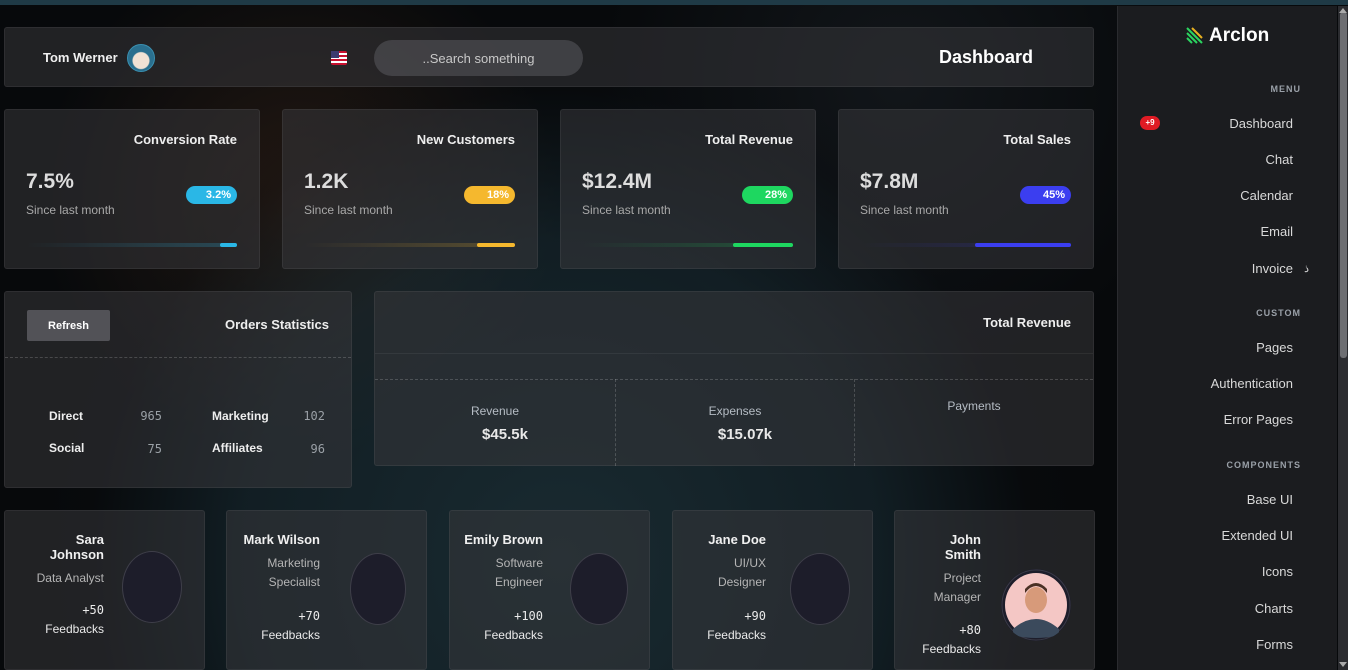 The height and width of the screenshot is (670, 1348). Describe the element at coordinates (994, 590) in the screenshot. I see `team-member-card: John Smith Project Manager +80 Feedbacks` at that location.